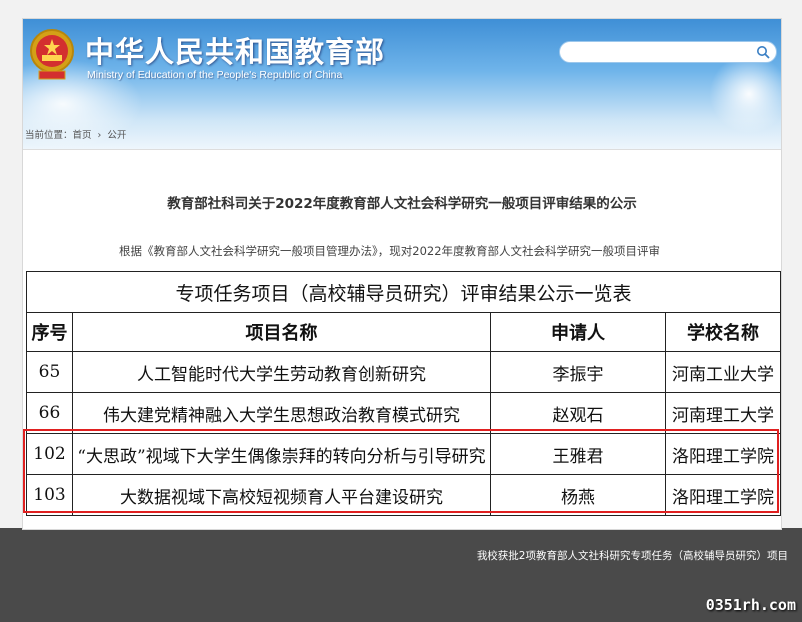 The width and height of the screenshot is (802, 622). What do you see at coordinates (82, 135) in the screenshot?
I see `breadcrumb-home-link: 首页` at bounding box center [82, 135].